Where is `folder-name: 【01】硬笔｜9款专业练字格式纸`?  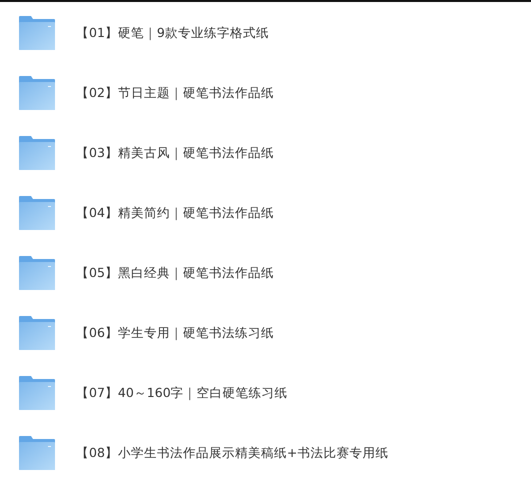
folder-name: 【01】硬笔｜9款专业练字格式纸 is located at coordinates (172, 33).